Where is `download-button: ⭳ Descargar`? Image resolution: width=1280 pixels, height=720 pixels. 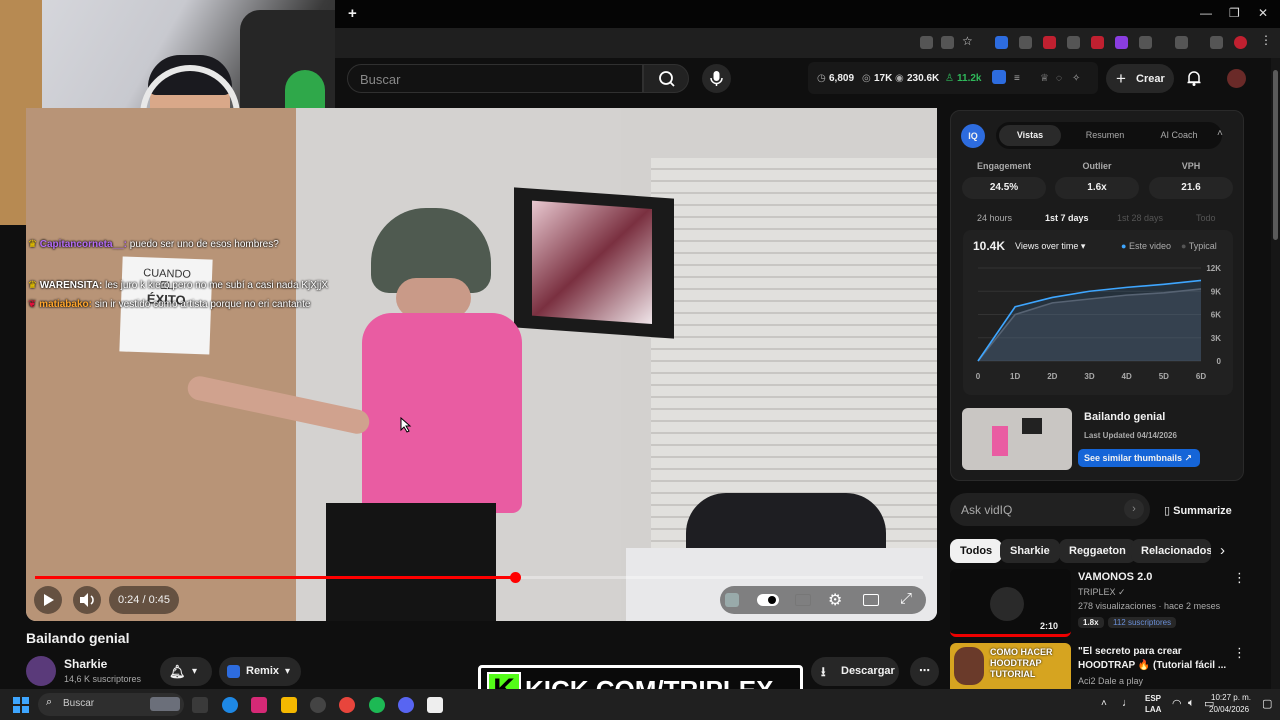
download-button: ⭳ Descargar is located at coordinates (855, 671).